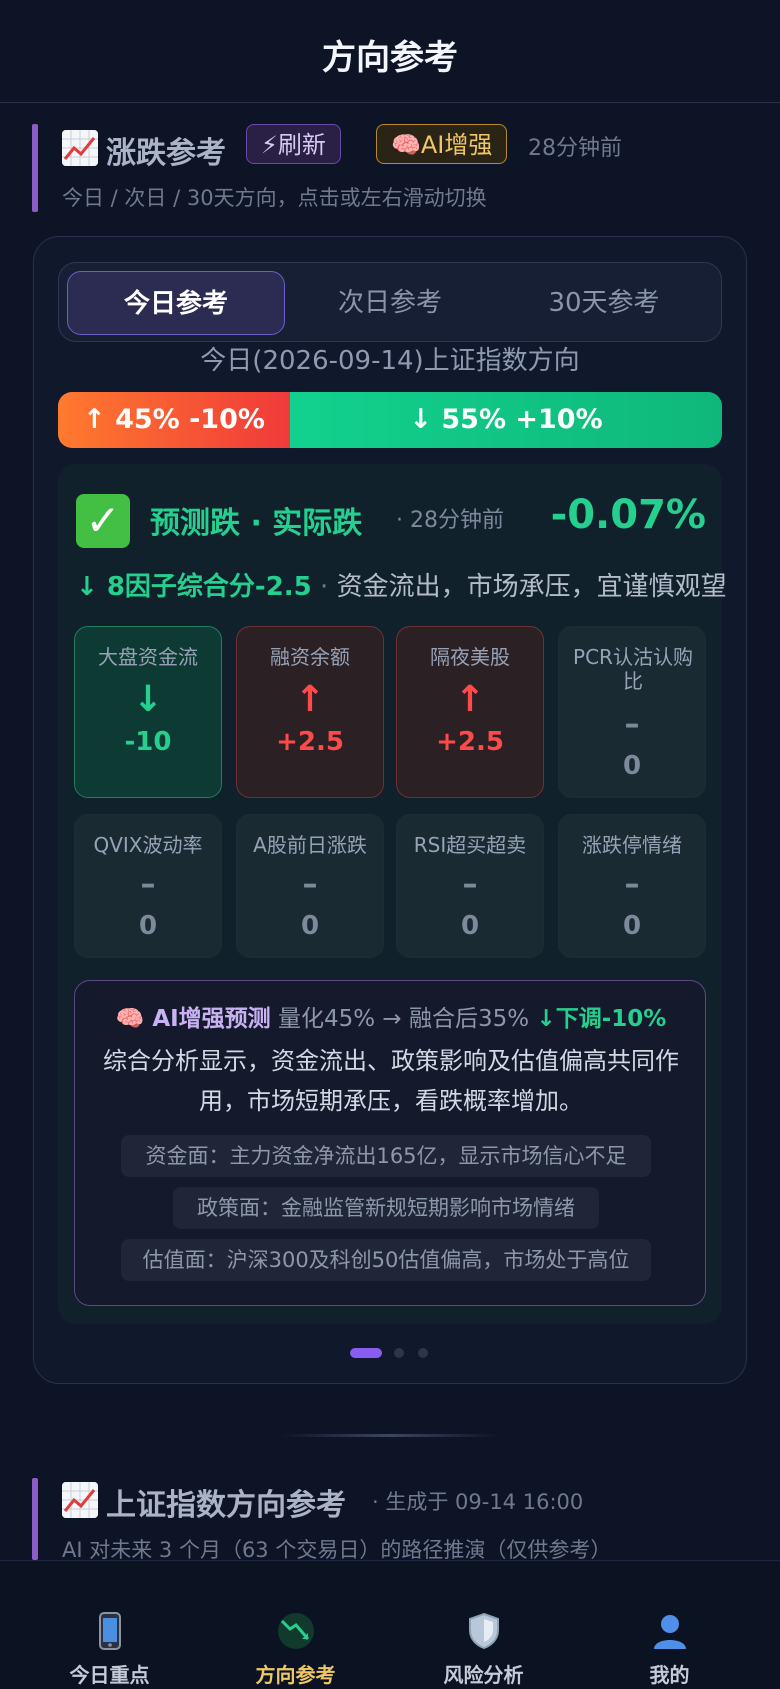 Image resolution: width=780 pixels, height=1689 pixels. I want to click on ai-point-chip: 资金面：主力资金净流出165亿，显示市场信心不足, so click(386, 1156).